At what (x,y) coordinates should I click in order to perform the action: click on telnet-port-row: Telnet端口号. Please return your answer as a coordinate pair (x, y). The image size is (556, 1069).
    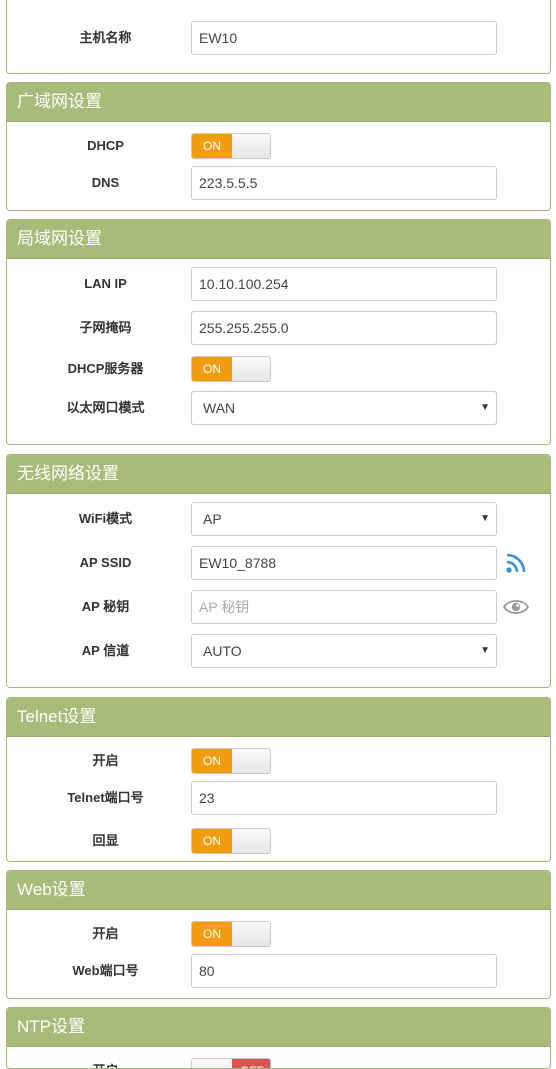
    Looking at the image, I should click on (278, 798).